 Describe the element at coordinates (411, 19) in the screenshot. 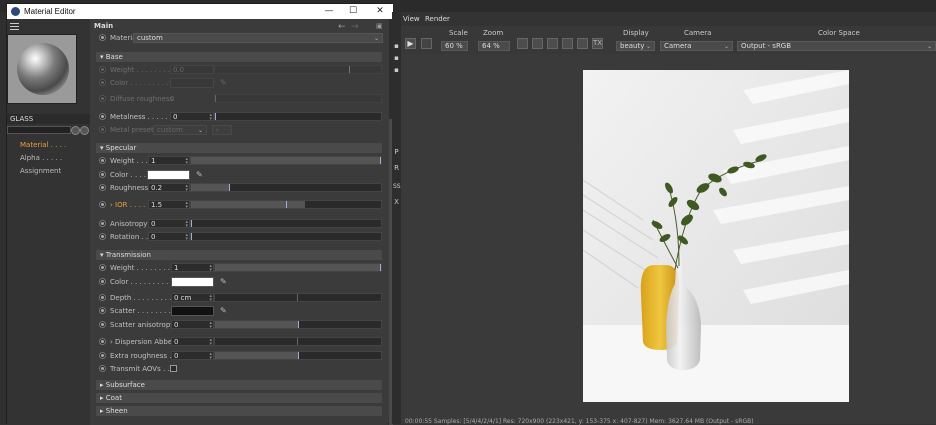

I see `menu-view: View` at that location.